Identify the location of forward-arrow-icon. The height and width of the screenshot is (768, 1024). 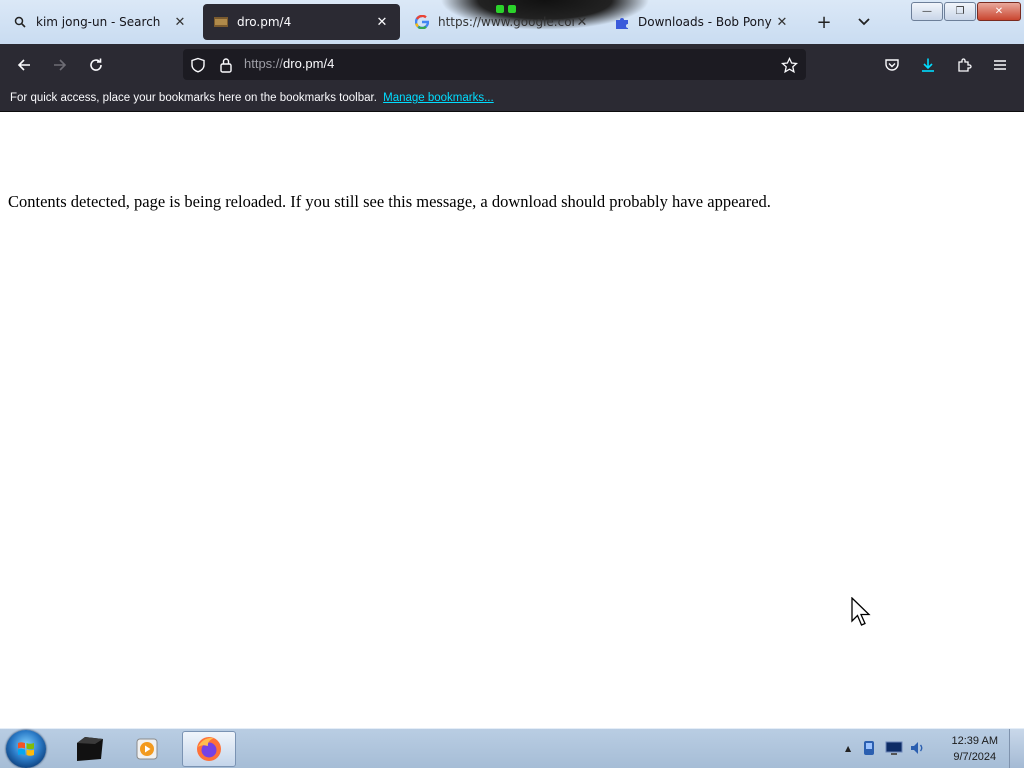
(60, 65).